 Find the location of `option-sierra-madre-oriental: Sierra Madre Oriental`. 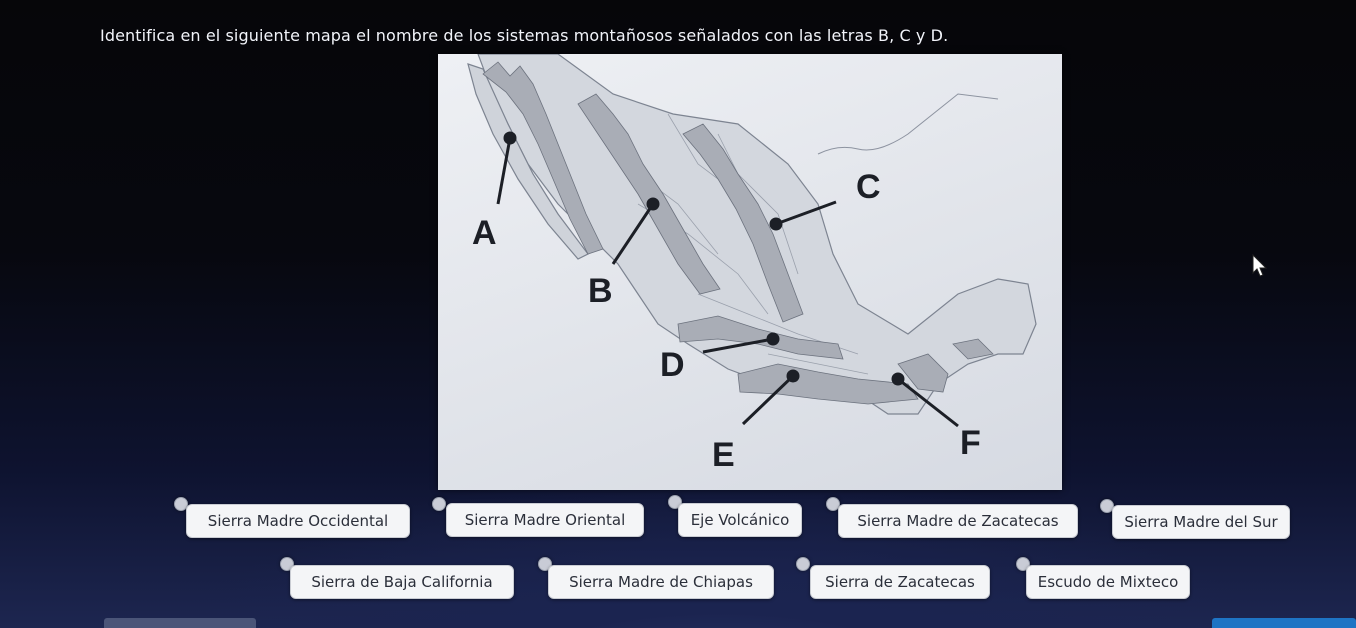

option-sierra-madre-oriental: Sierra Madre Oriental is located at coordinates (545, 520).